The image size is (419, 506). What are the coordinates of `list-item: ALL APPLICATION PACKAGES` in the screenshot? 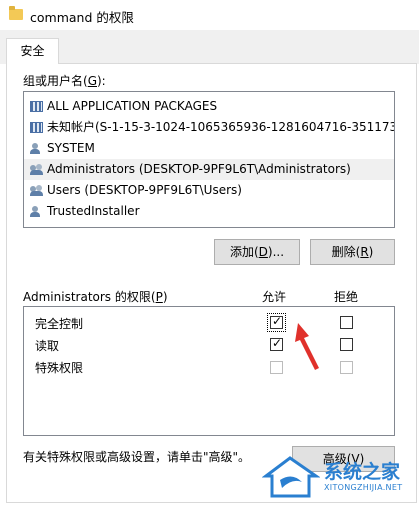 It's located at (209, 106).